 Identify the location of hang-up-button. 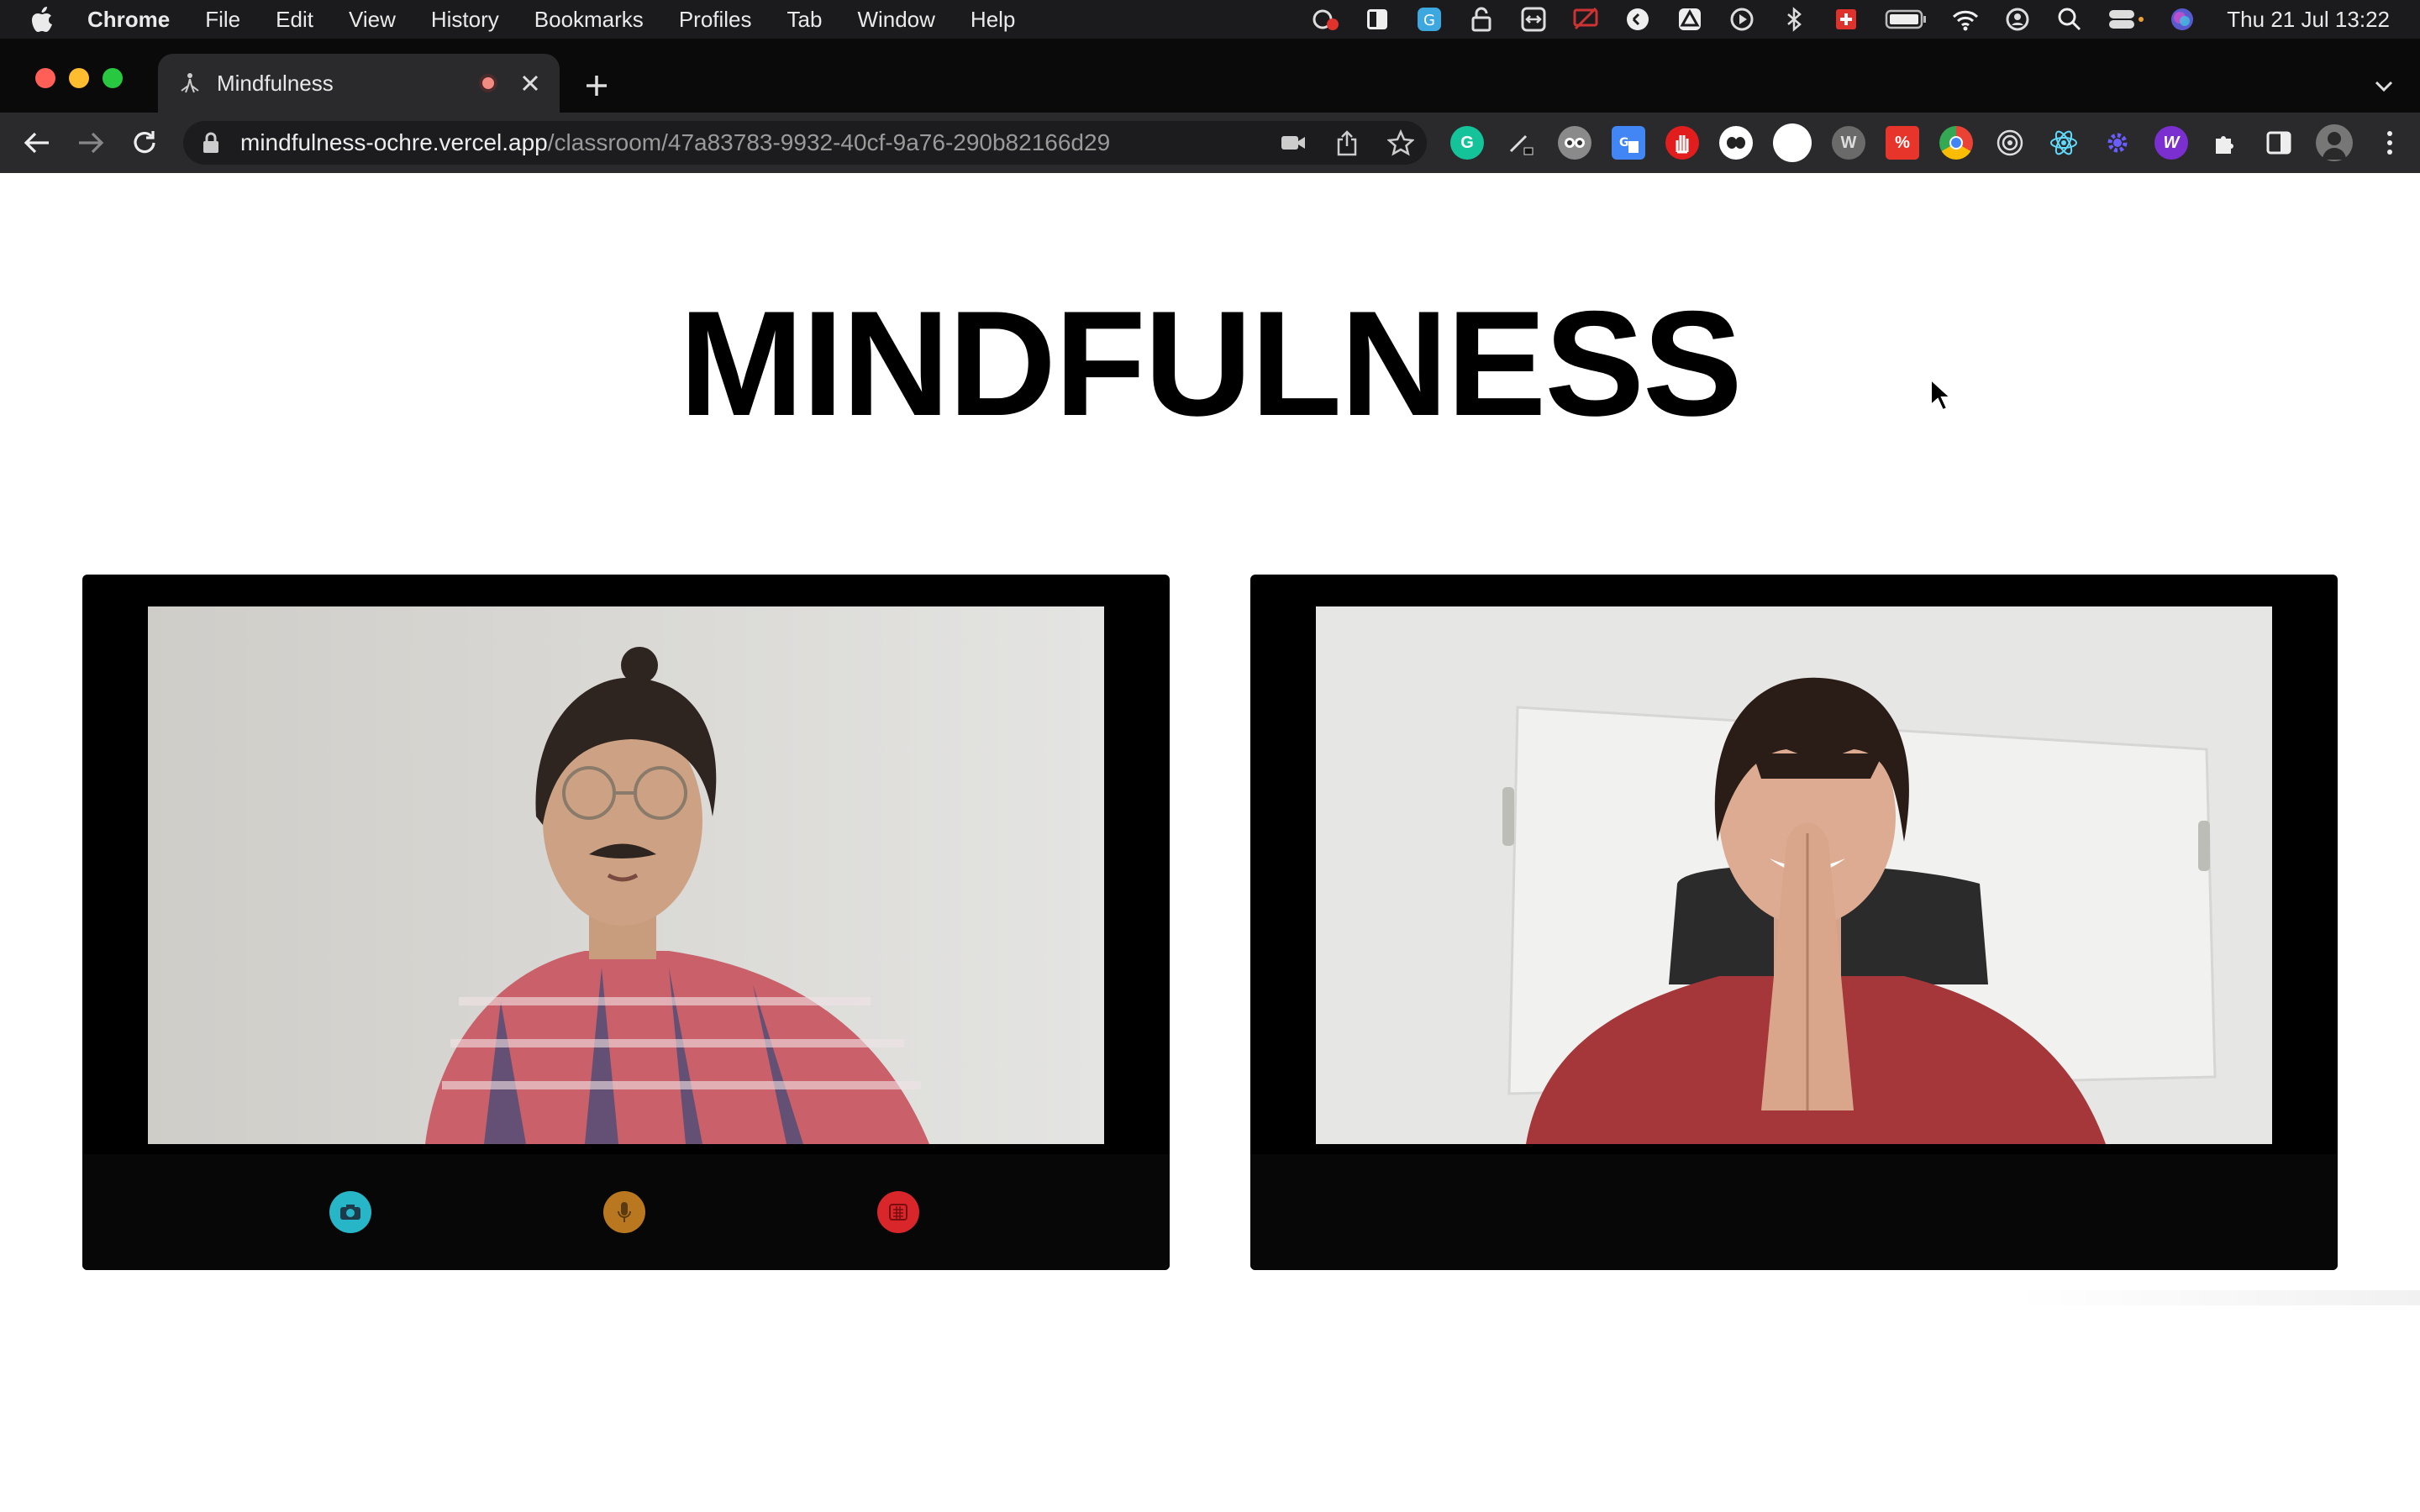
(898, 1212).